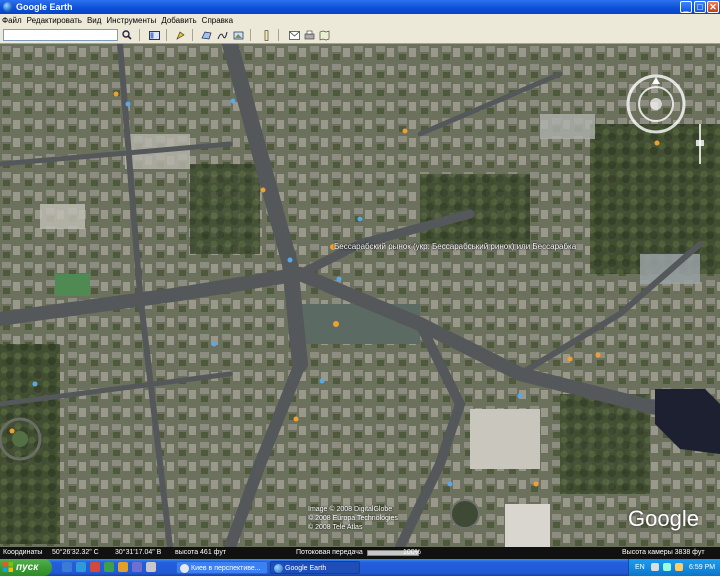 The height and width of the screenshot is (576, 720). Describe the element at coordinates (44, 7) in the screenshot. I see `window-title: Google Earth` at that location.